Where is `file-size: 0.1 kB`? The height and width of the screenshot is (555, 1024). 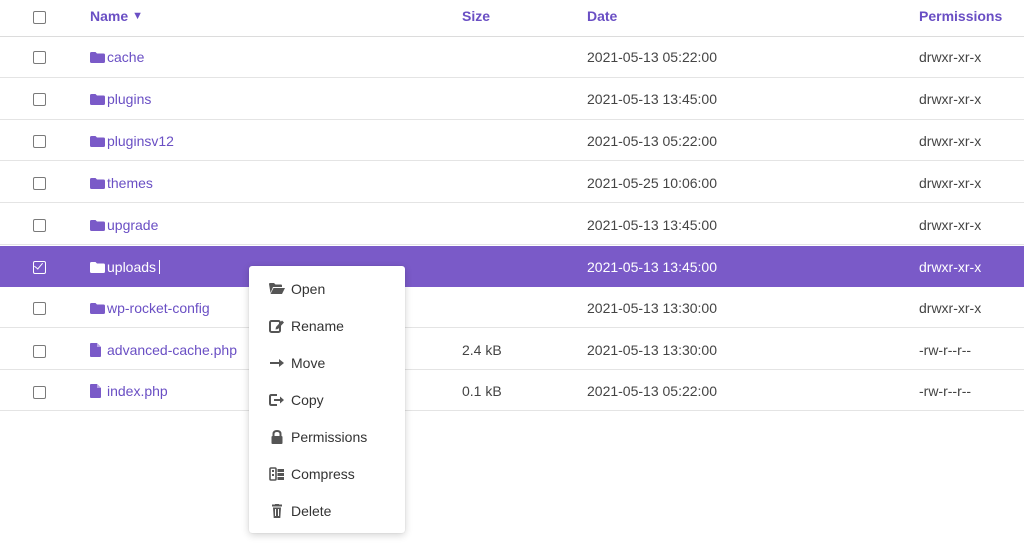
file-size: 0.1 kB is located at coordinates (482, 391).